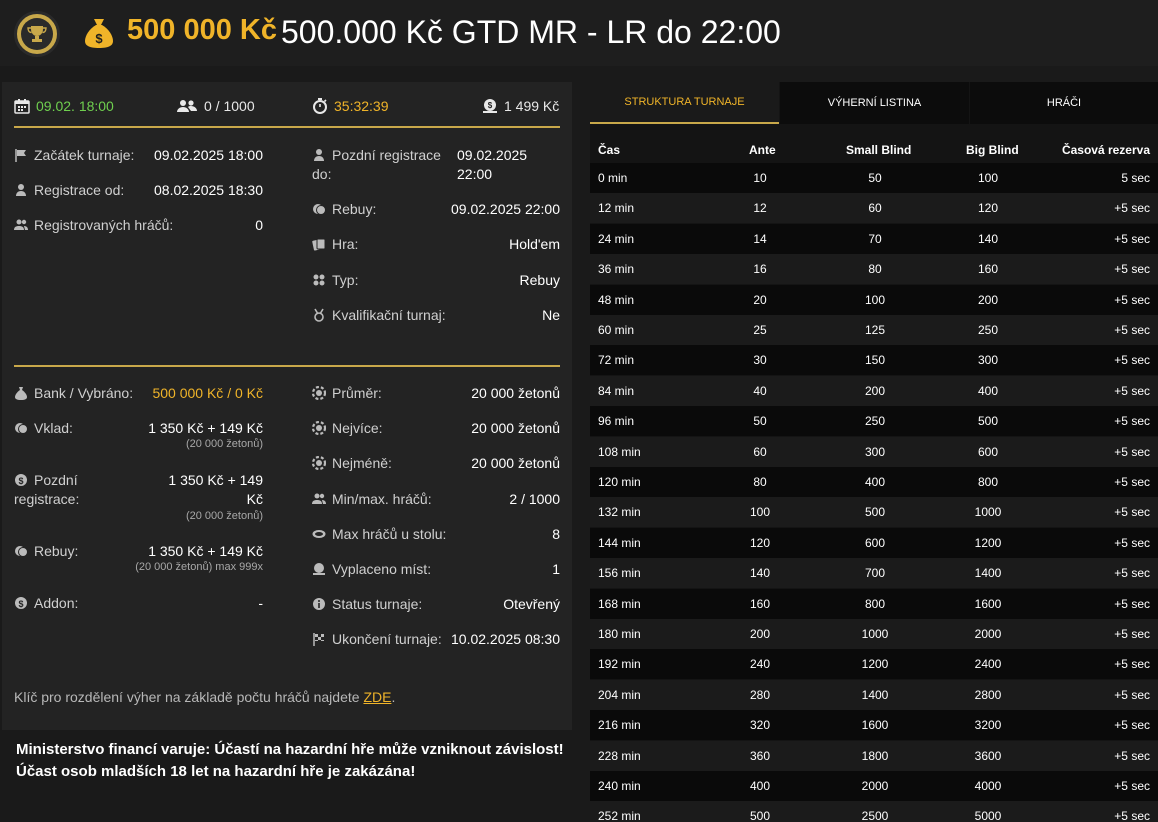  Describe the element at coordinates (988, 178) in the screenshot. I see `table-cell: 100` at that location.